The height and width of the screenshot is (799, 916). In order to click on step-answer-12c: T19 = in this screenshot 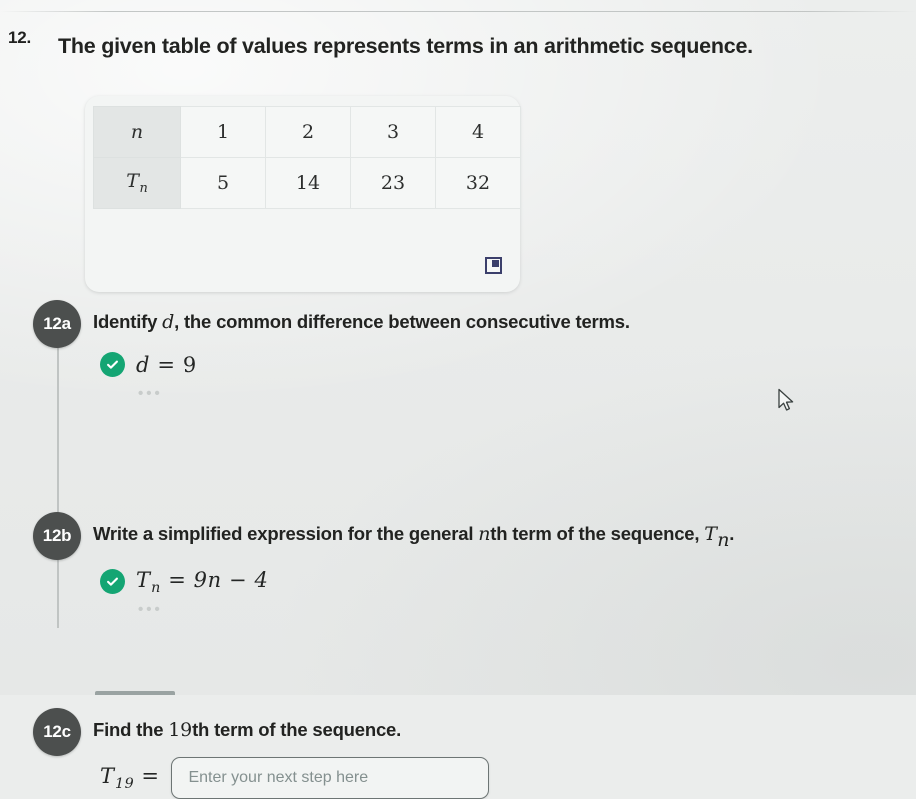, I will do `click(295, 778)`.